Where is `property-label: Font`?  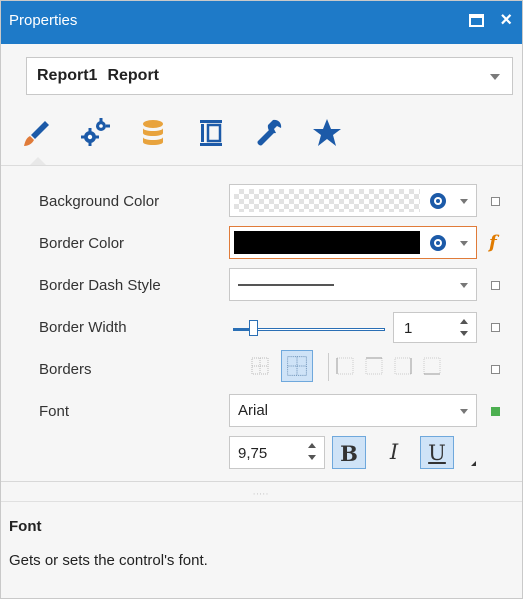
property-label: Font is located at coordinates (54, 411).